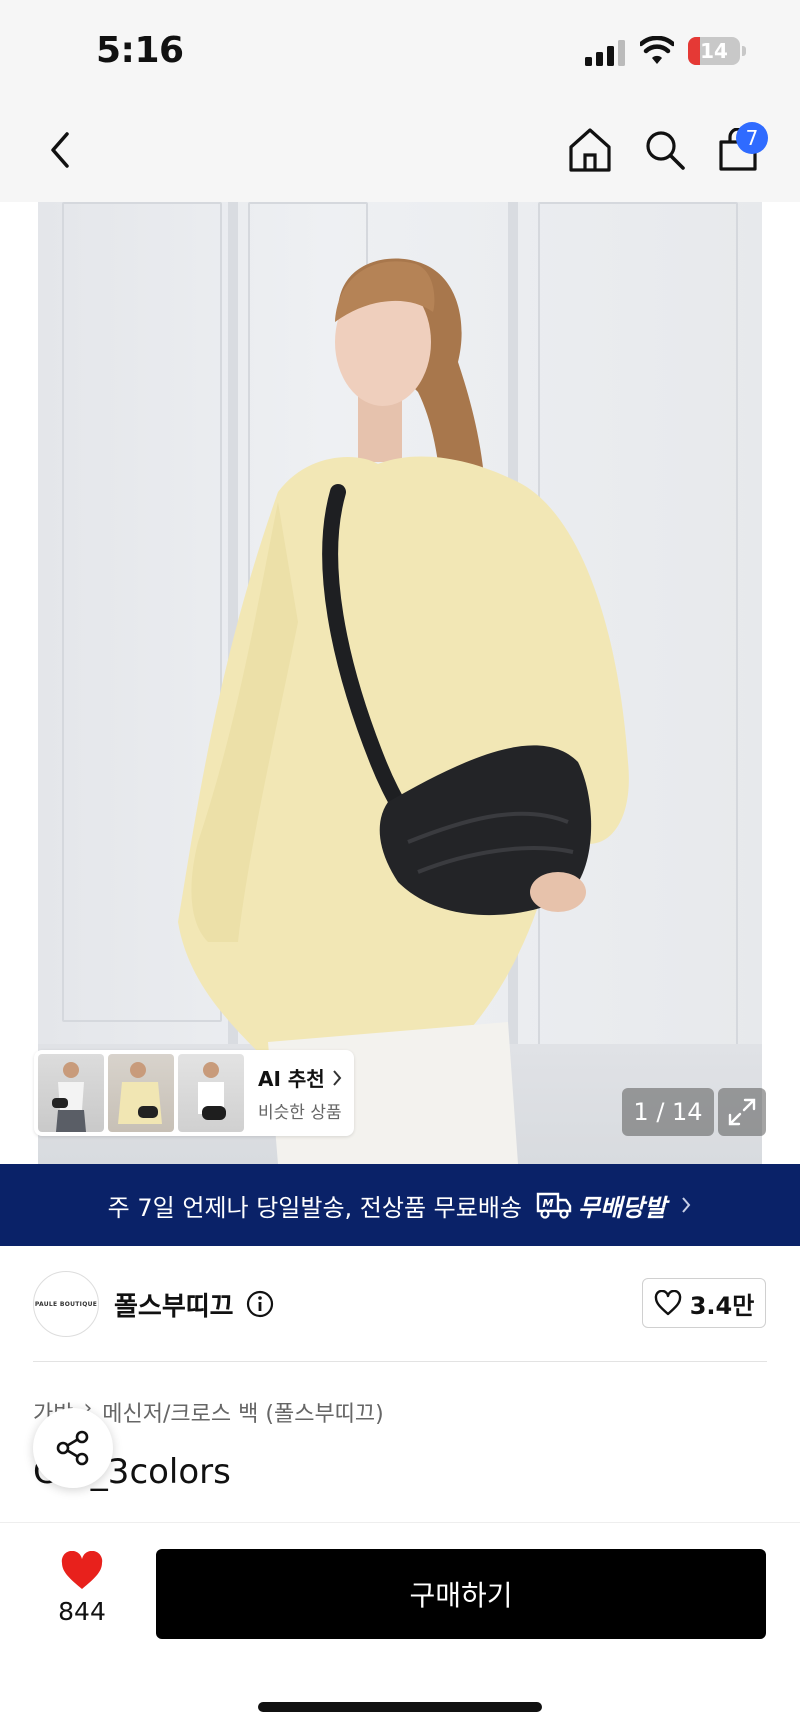  I want to click on battery-indicator: 14, so click(714, 51).